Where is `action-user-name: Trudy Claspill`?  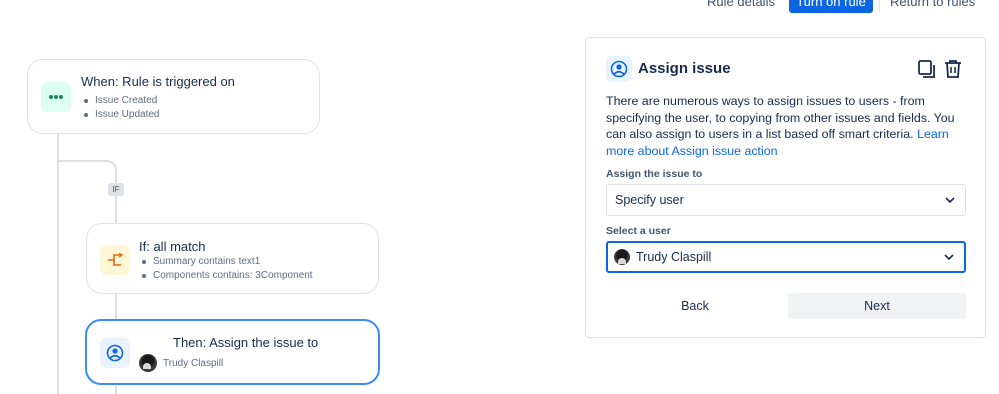
action-user-name: Trudy Claspill is located at coordinates (193, 363).